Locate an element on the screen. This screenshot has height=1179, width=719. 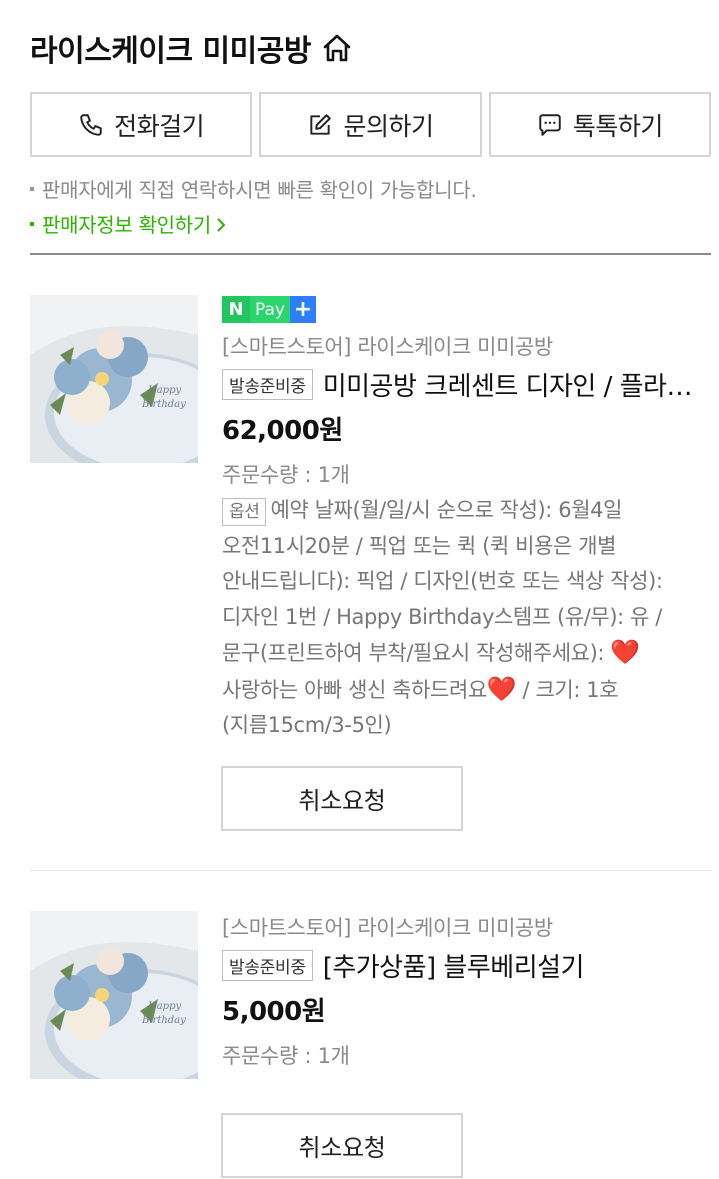
contact-notice-text: 판매자에게 직접 연락하시면 빠른 확인이 가능합니다. is located at coordinates (259, 190).